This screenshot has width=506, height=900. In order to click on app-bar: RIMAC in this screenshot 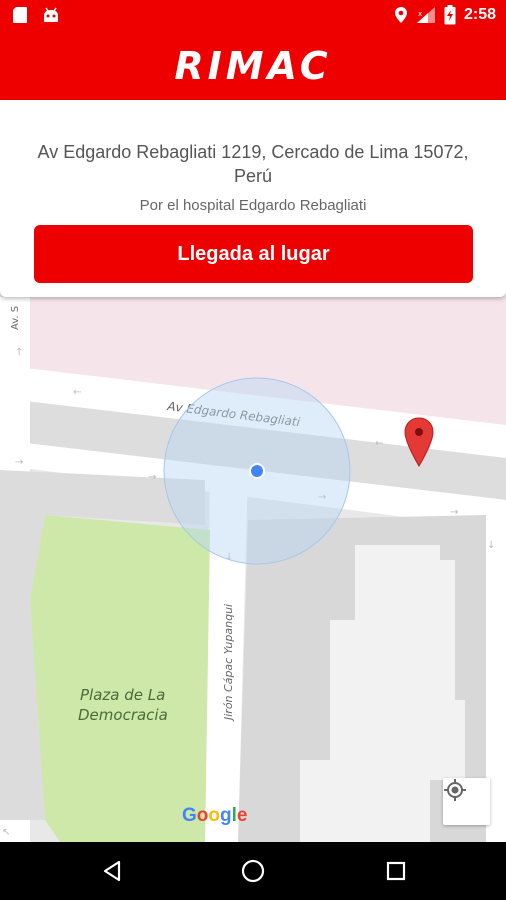, I will do `click(253, 66)`.